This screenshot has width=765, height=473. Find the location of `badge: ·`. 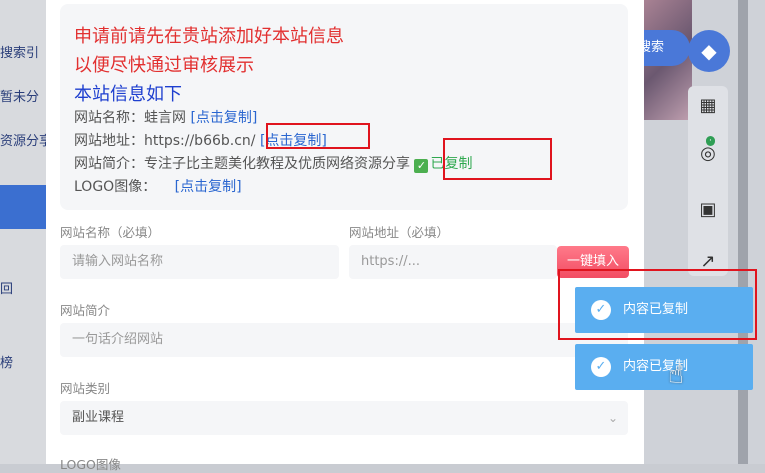

badge: · is located at coordinates (710, 141).